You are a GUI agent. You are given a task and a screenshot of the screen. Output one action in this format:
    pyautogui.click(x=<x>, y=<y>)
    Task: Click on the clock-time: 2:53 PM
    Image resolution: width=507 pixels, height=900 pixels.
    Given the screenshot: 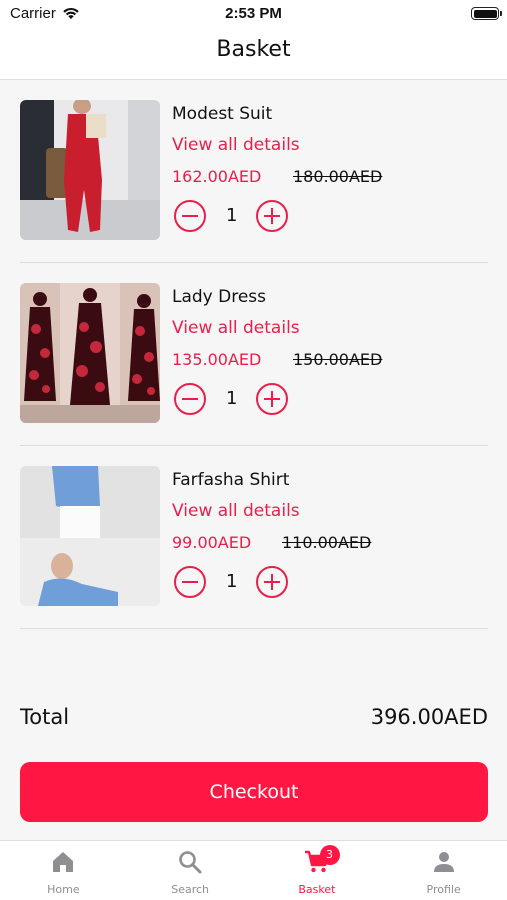 What is the action you would take?
    pyautogui.click(x=253, y=13)
    